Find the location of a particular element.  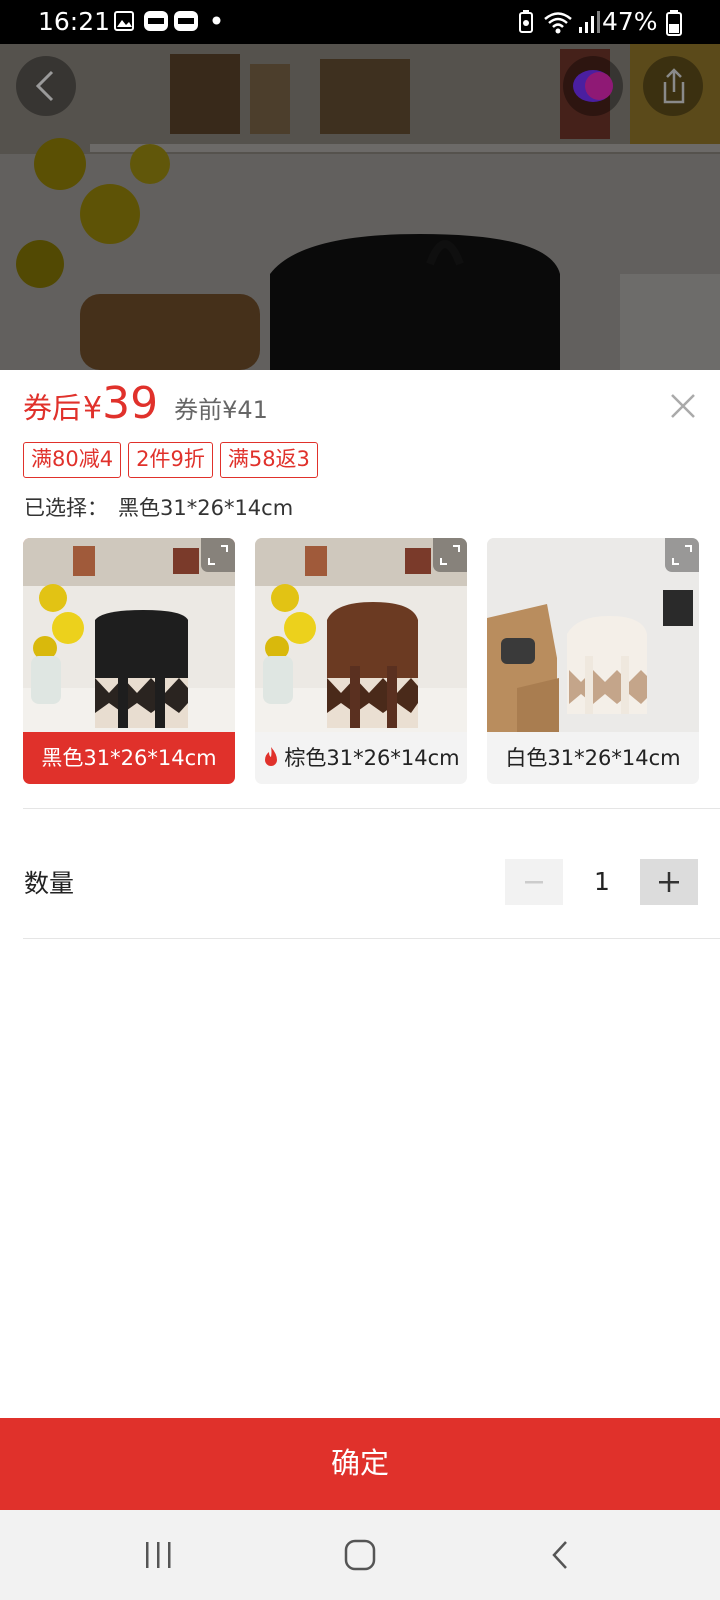

selected-sku: 已选择： 黑色31*26*14cm is located at coordinates (158, 507).